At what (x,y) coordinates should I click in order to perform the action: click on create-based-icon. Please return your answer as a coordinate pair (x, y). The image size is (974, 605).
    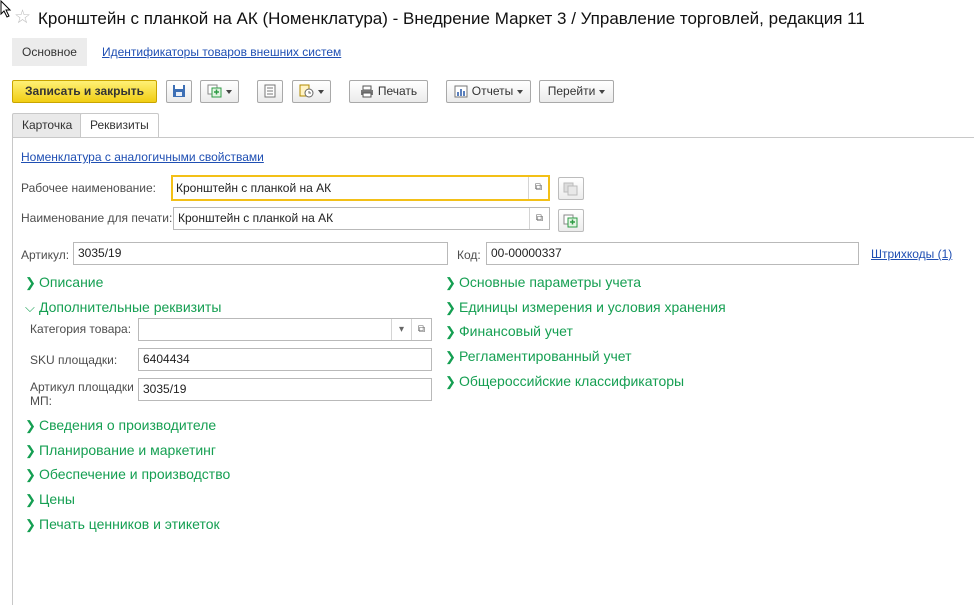
    Looking at the image, I should click on (214, 91).